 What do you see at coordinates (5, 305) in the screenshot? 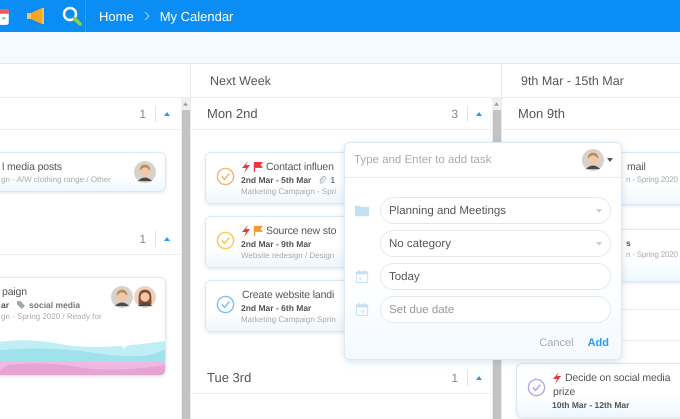
I see `task-dates: ar` at bounding box center [5, 305].